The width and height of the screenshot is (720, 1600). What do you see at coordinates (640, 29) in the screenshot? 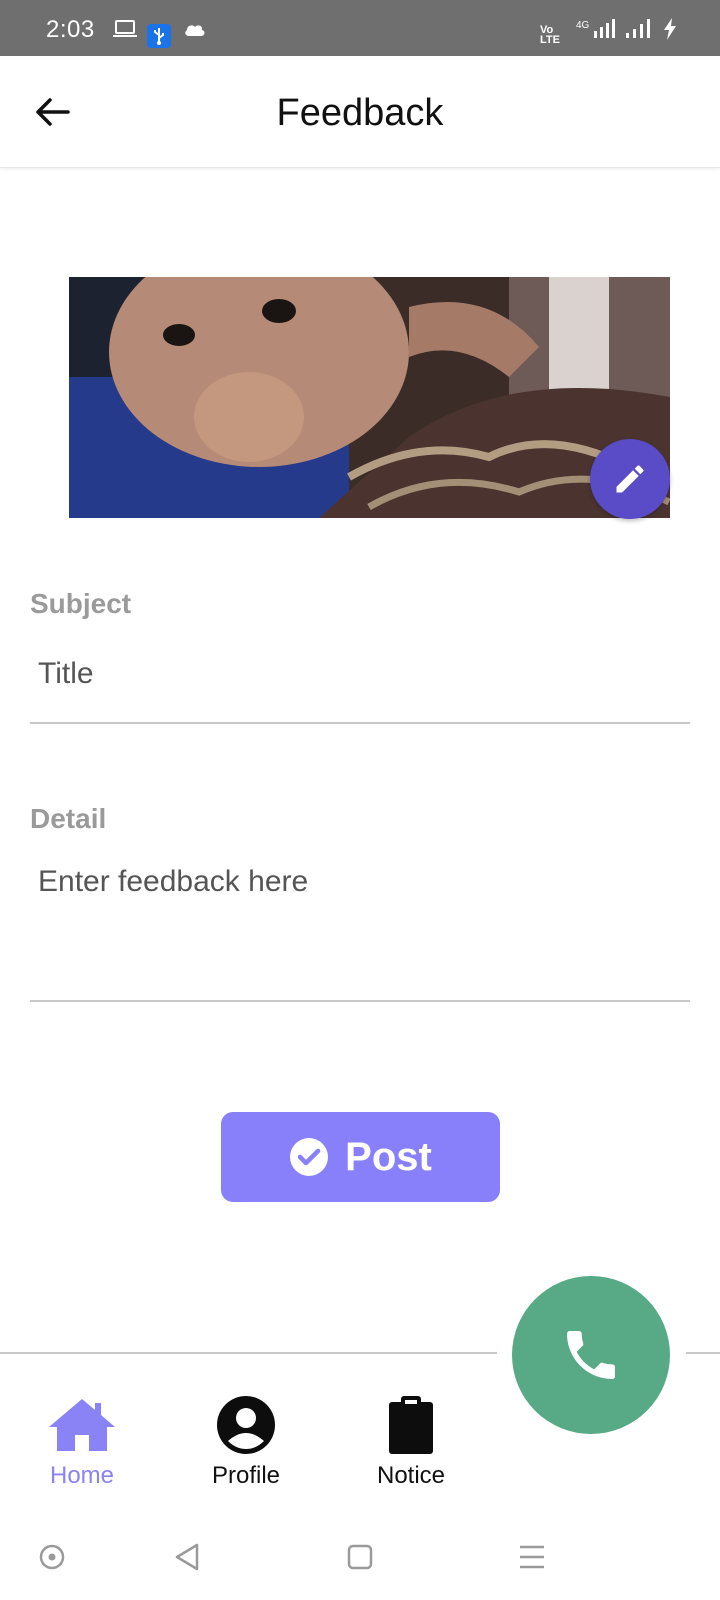
I see `signal-icon` at bounding box center [640, 29].